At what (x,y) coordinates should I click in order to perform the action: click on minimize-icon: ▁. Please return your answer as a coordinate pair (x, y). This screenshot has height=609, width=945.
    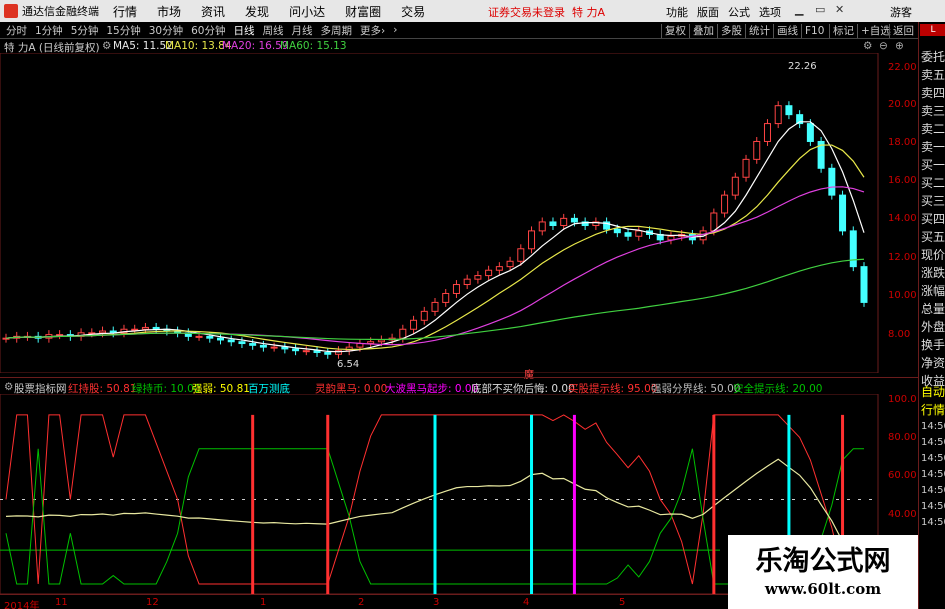
    Looking at the image, I should click on (799, 9).